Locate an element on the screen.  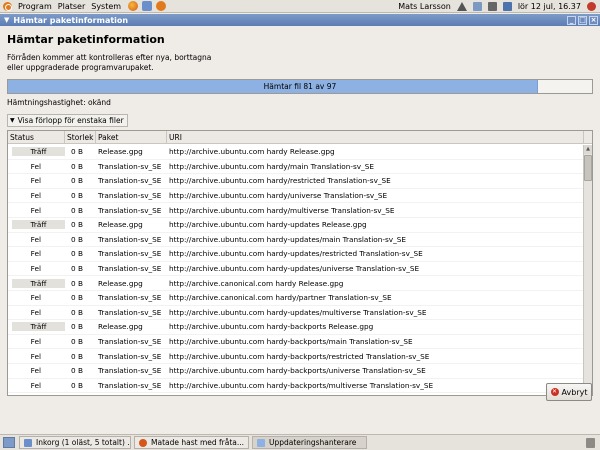
task-update-manager: Uppdateringshanterare is located at coordinates (309, 442).